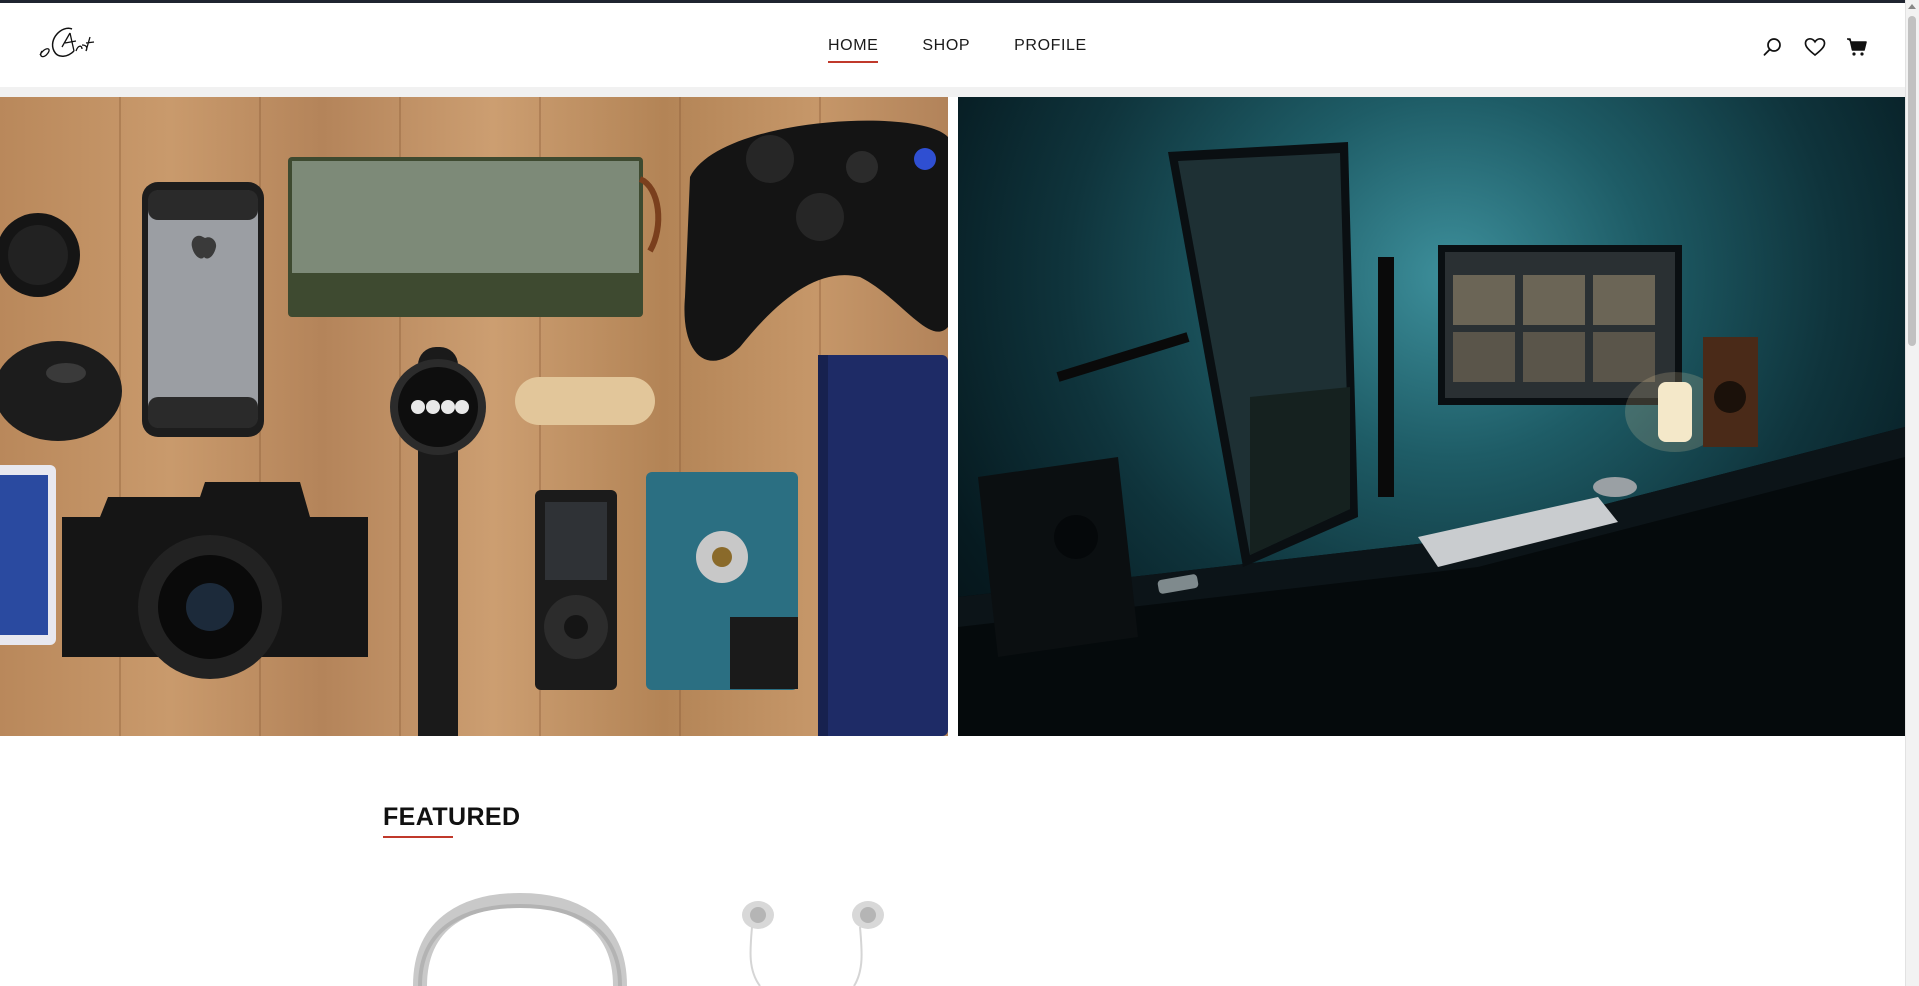 The image size is (1919, 986). What do you see at coordinates (1050, 50) in the screenshot?
I see `nav-profile-link: PROFILE` at bounding box center [1050, 50].